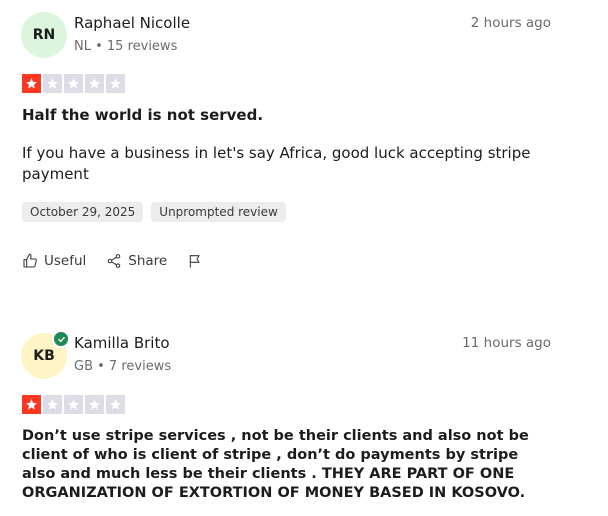 This screenshot has height=516, width=608. What do you see at coordinates (142, 115) in the screenshot?
I see `review-title: Half the world is not served.` at bounding box center [142, 115].